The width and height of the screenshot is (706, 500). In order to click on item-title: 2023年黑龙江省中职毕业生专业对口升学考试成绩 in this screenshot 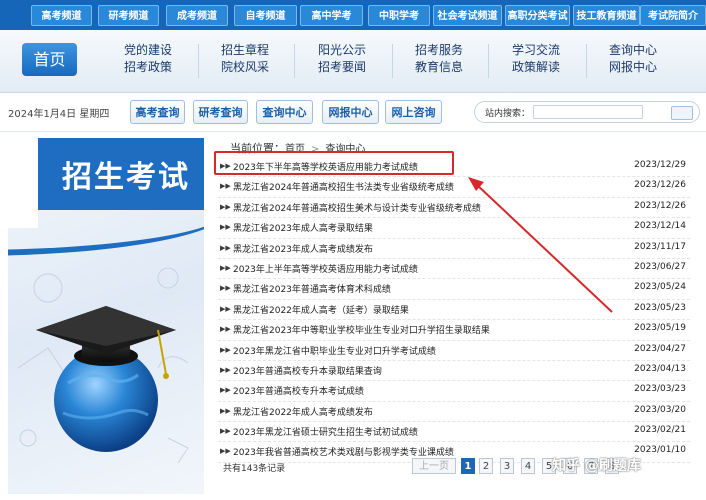, I will do `click(334, 350)`.